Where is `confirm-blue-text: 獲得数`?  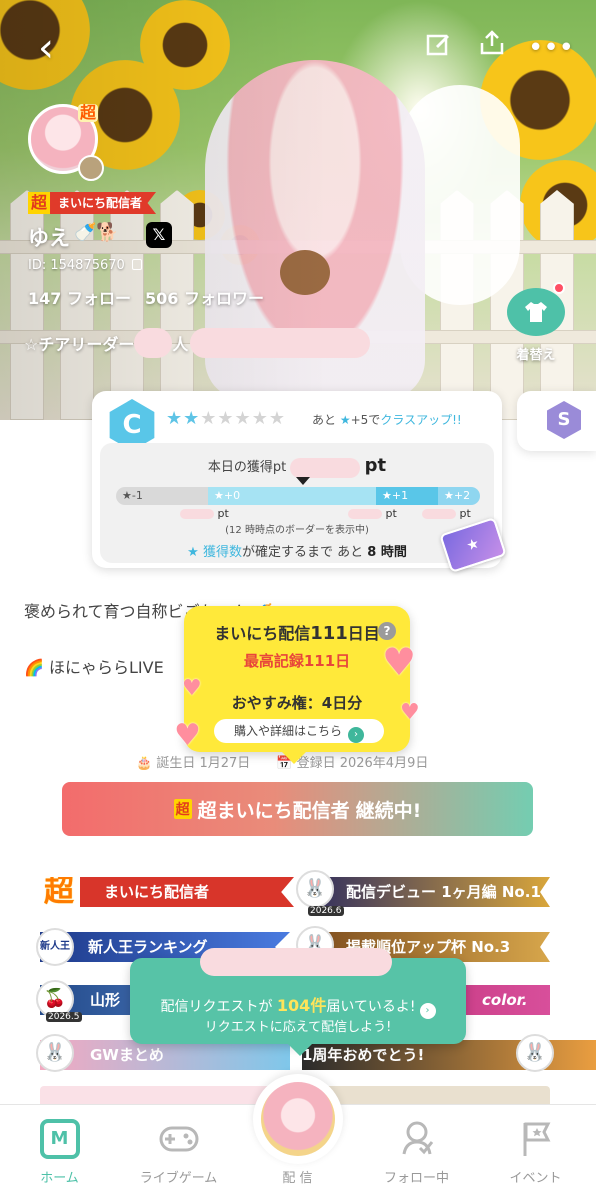 confirm-blue-text: 獲得数 is located at coordinates (222, 552).